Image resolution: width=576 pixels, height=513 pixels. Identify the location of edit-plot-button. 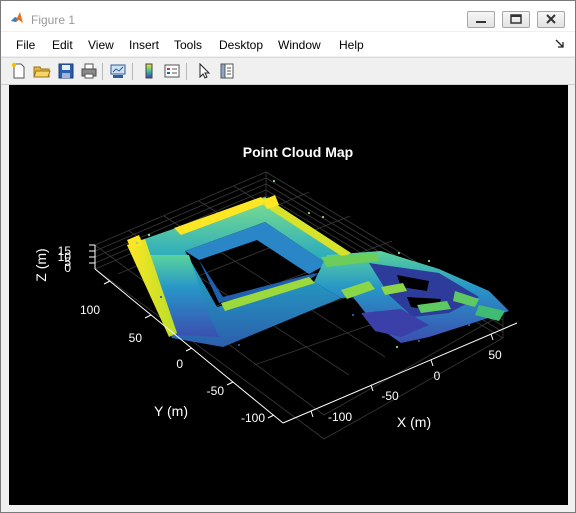
(204, 71).